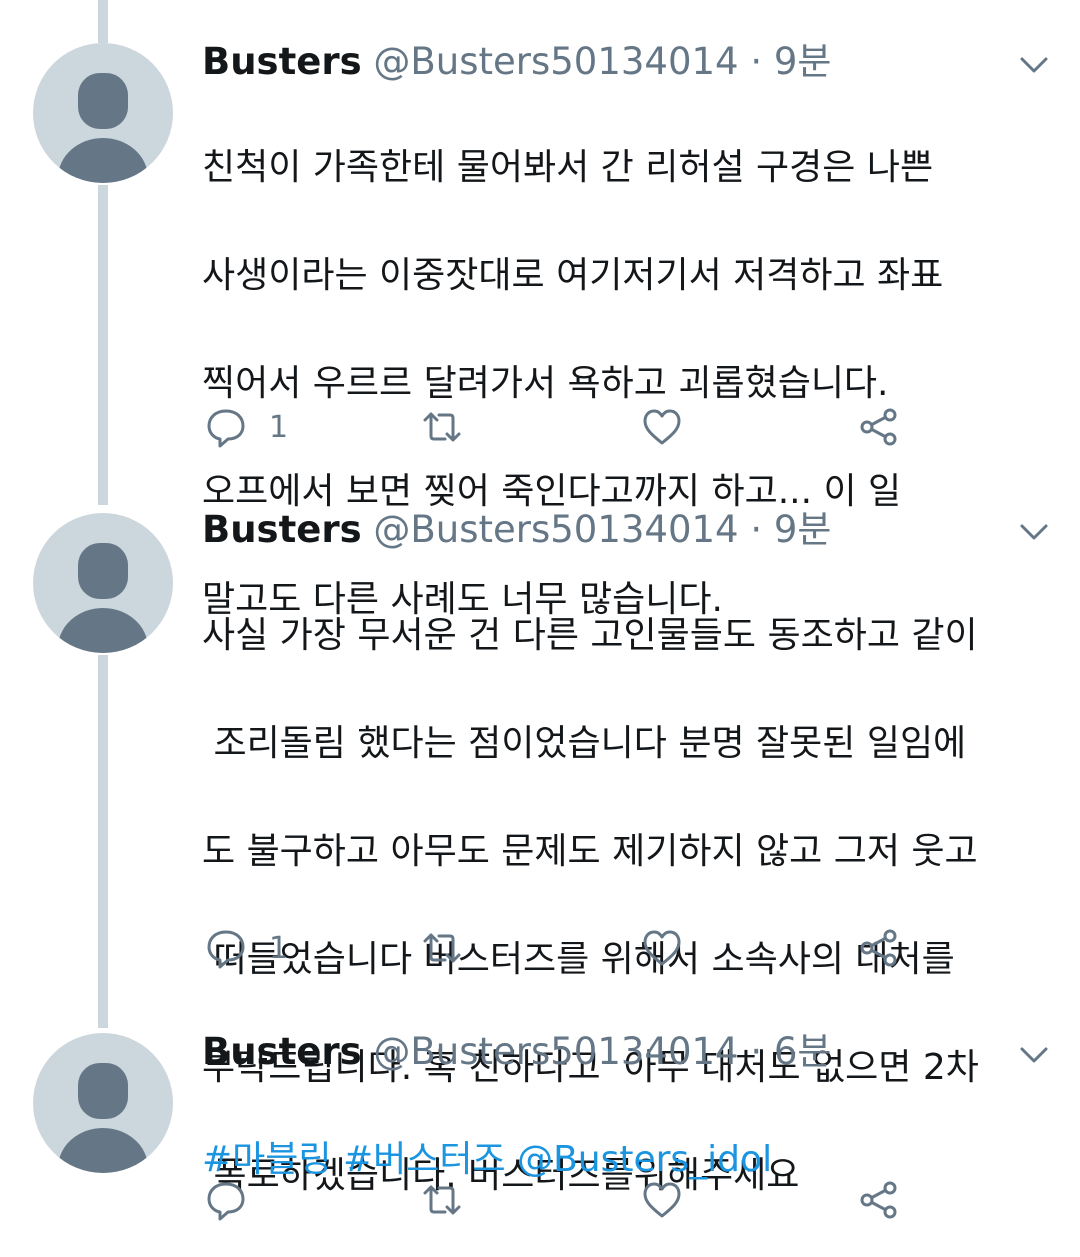 This screenshot has height=1257, width=1080. What do you see at coordinates (568, 167) in the screenshot?
I see `tweet-text-line: 친척이 가족한테 물어봐서 간 리허설 구경은 나쁜` at bounding box center [568, 167].